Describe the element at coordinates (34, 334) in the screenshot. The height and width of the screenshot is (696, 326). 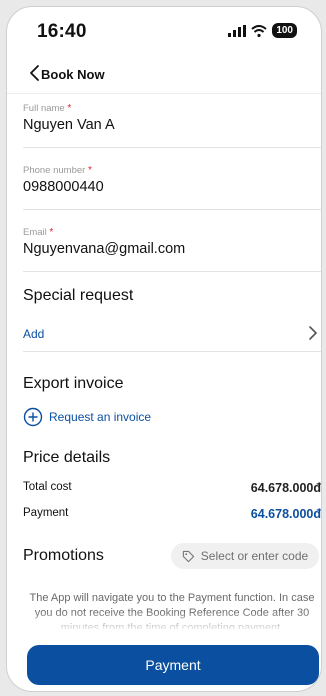
I see `special-request-add-label: Add` at that location.